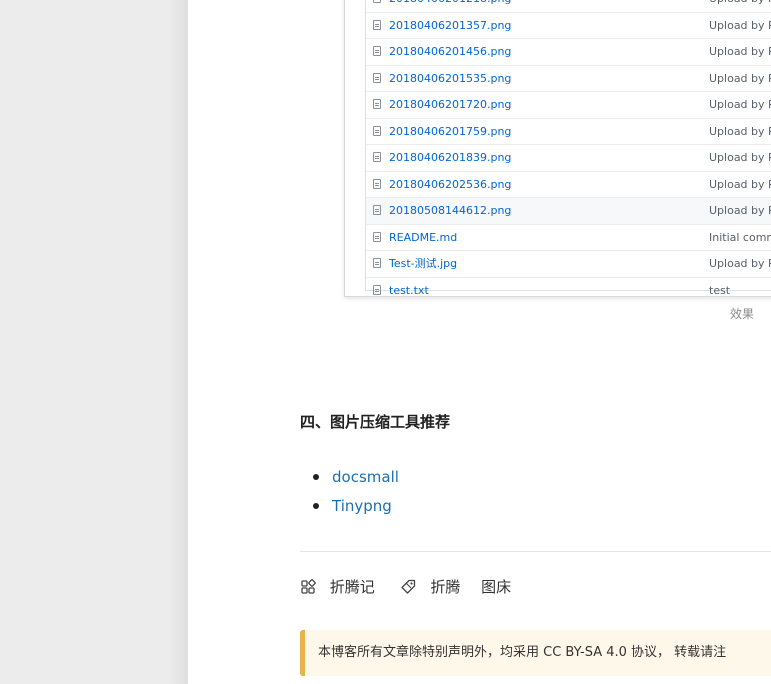 This screenshot has height=684, width=771. Describe the element at coordinates (179, 342) in the screenshot. I see `page-shadow` at that location.